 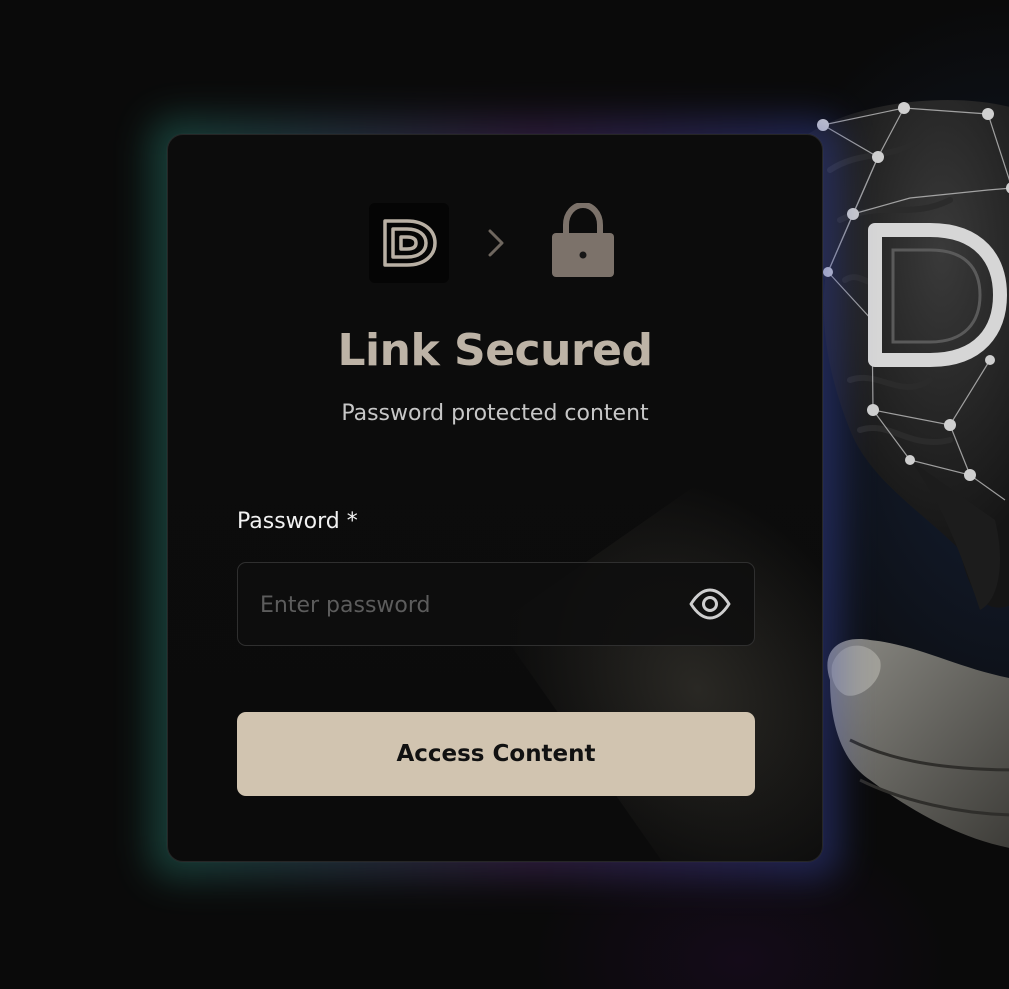 I want to click on access-content-button: Access Content, so click(x=496, y=754).